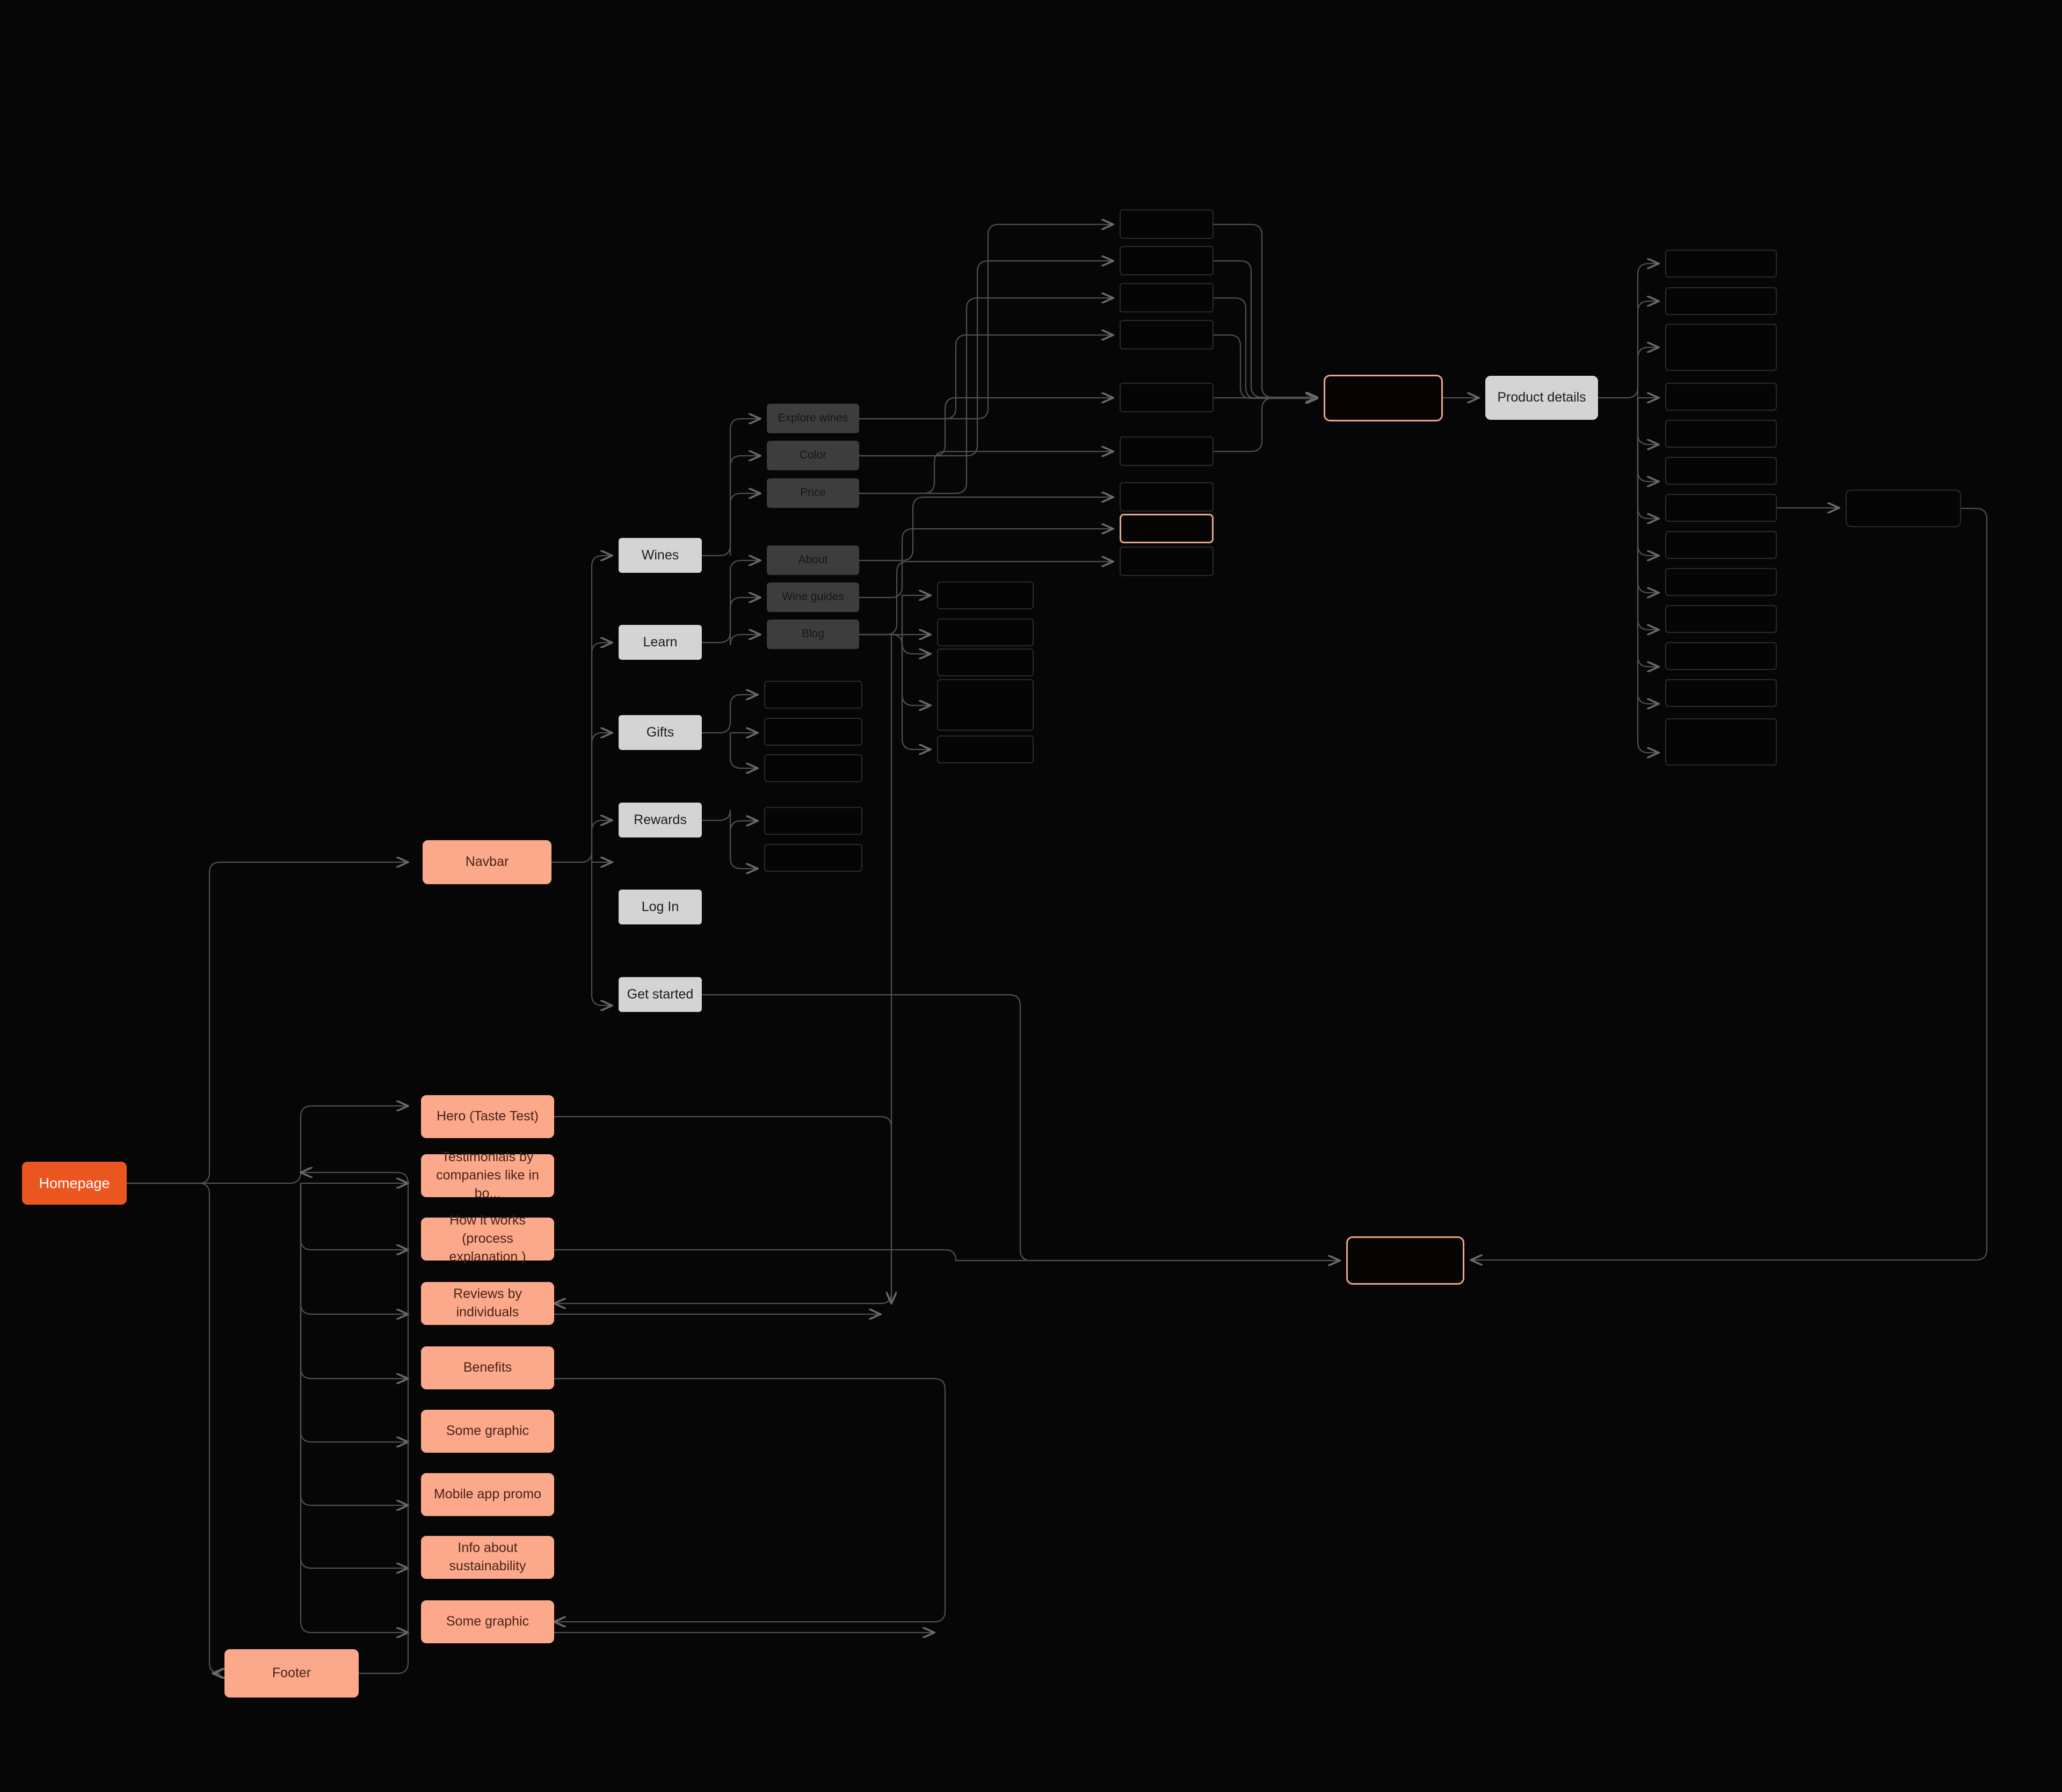 This screenshot has height=1792, width=2062. I want to click on node-homepage: Homepage, so click(74, 1183).